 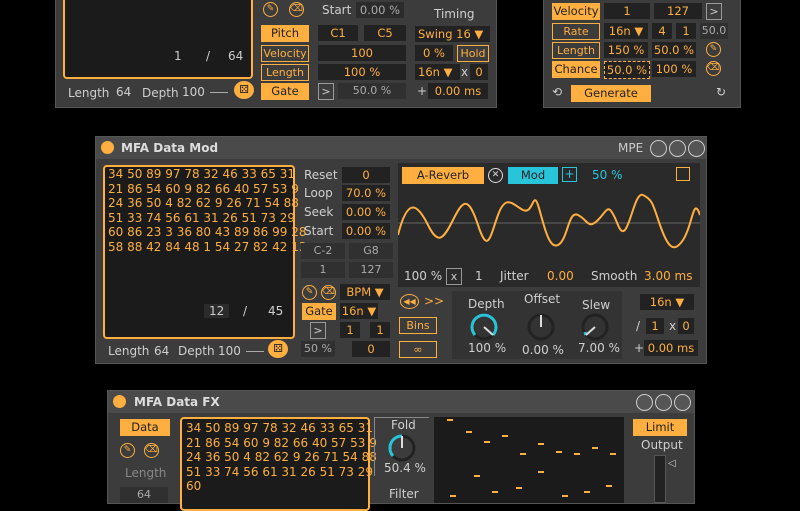 I want to click on chance-button: Chance, so click(x=576, y=69).